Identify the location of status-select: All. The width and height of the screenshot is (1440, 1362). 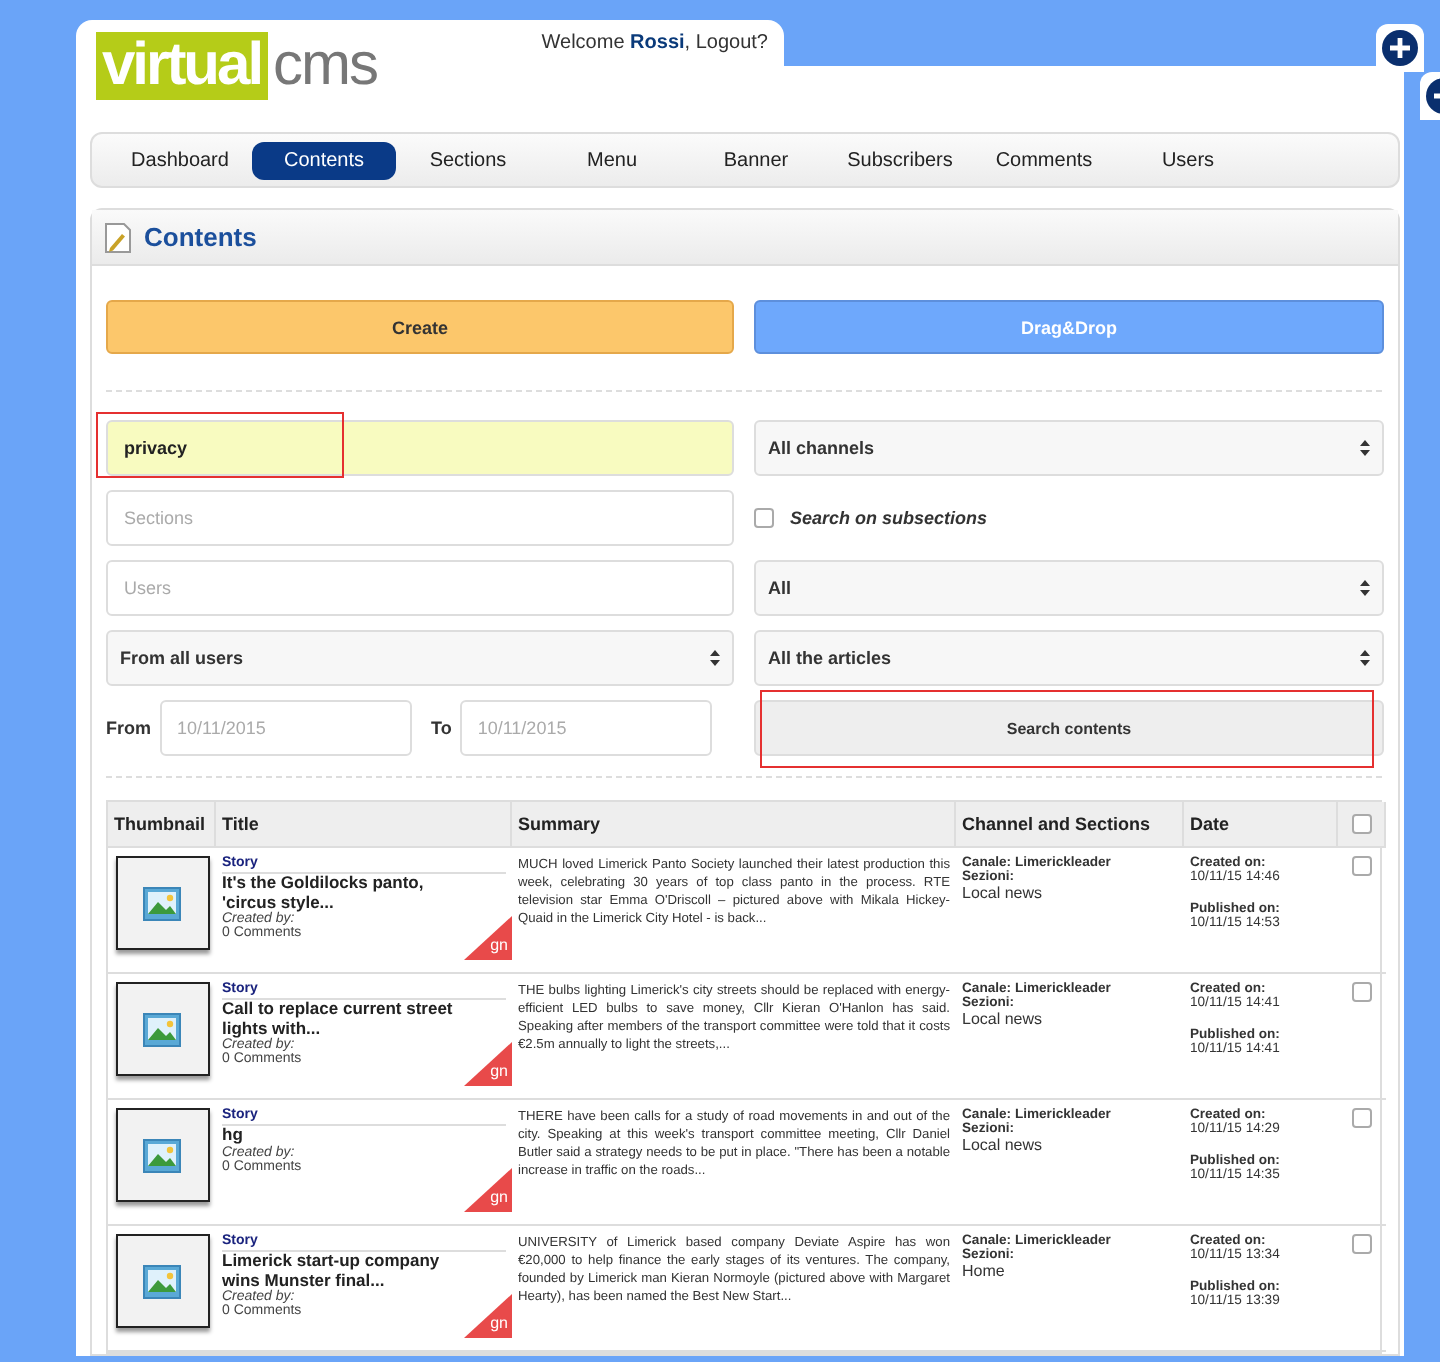
(1069, 588).